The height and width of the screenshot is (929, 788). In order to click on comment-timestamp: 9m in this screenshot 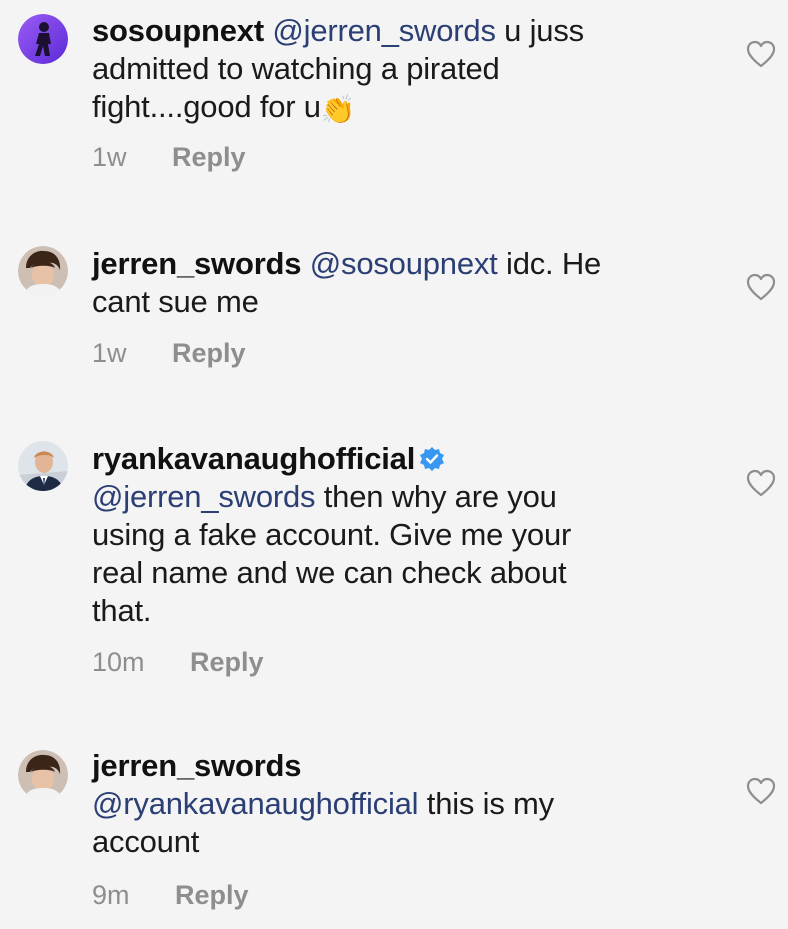, I will do `click(111, 895)`.